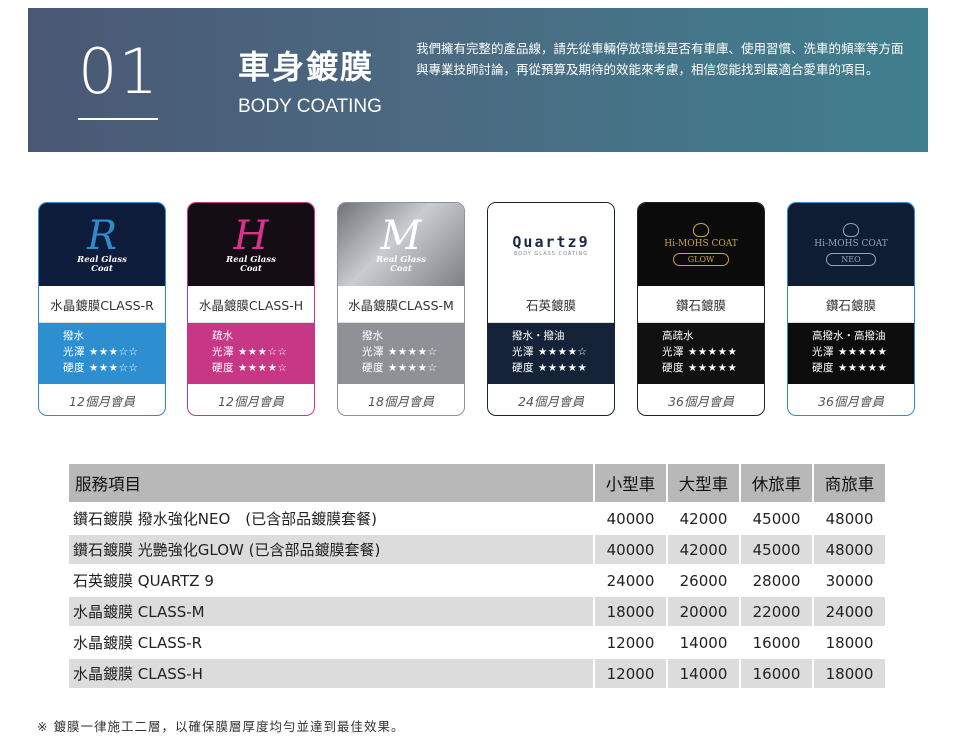 The width and height of the screenshot is (957, 736). I want to click on price-cell: 28000, so click(776, 580).